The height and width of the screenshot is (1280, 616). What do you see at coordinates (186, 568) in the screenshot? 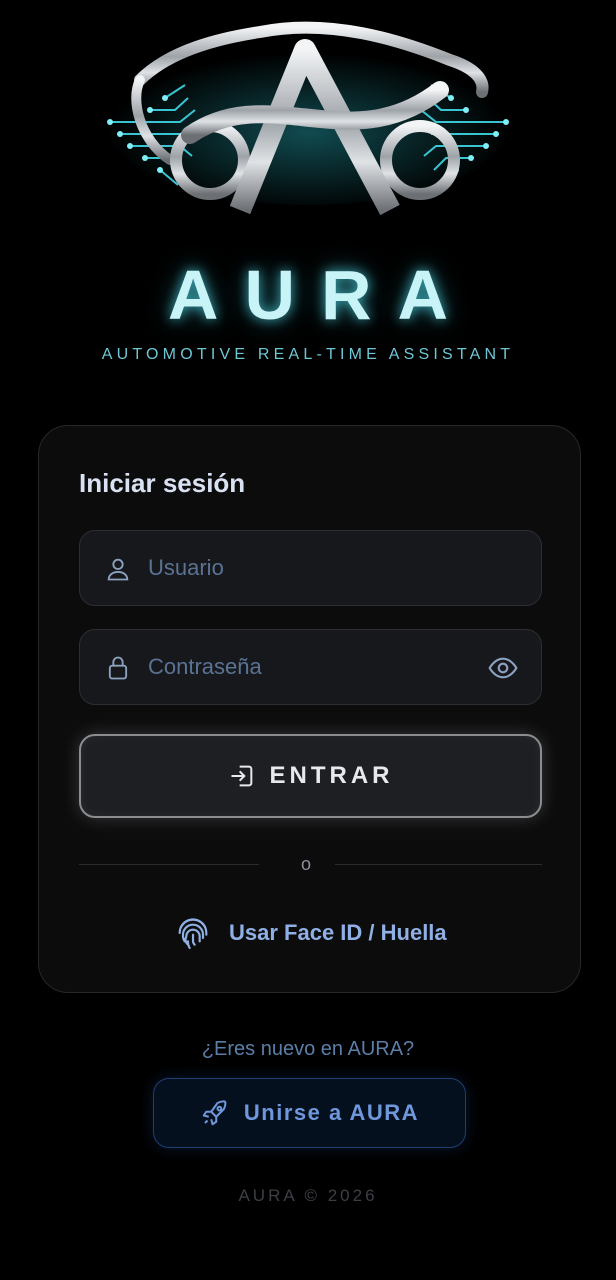
I see `username-input: Usuario` at bounding box center [186, 568].